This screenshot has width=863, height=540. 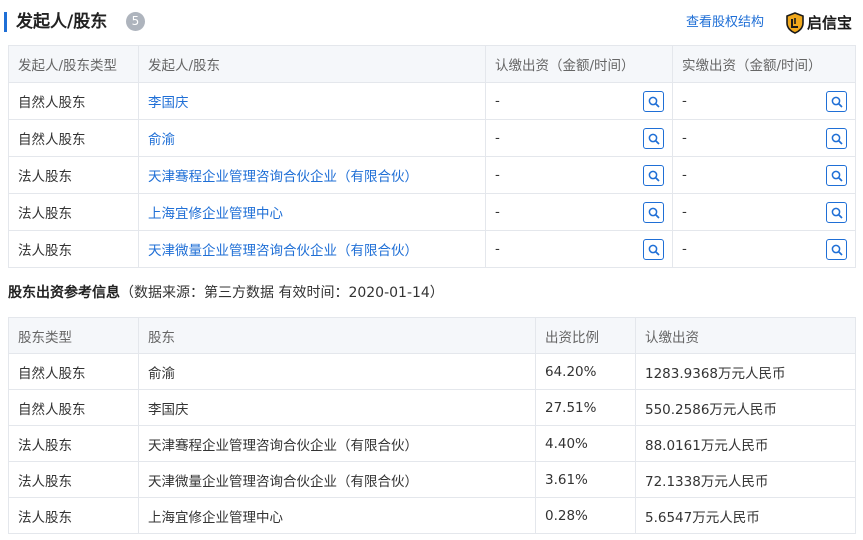 I want to click on column-header: 出资比例, so click(x=585, y=335).